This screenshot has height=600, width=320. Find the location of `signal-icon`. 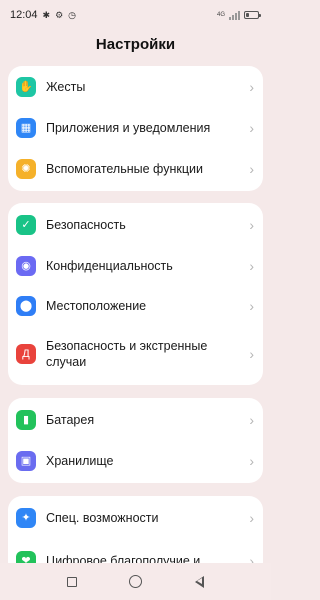

signal-icon is located at coordinates (234, 15).